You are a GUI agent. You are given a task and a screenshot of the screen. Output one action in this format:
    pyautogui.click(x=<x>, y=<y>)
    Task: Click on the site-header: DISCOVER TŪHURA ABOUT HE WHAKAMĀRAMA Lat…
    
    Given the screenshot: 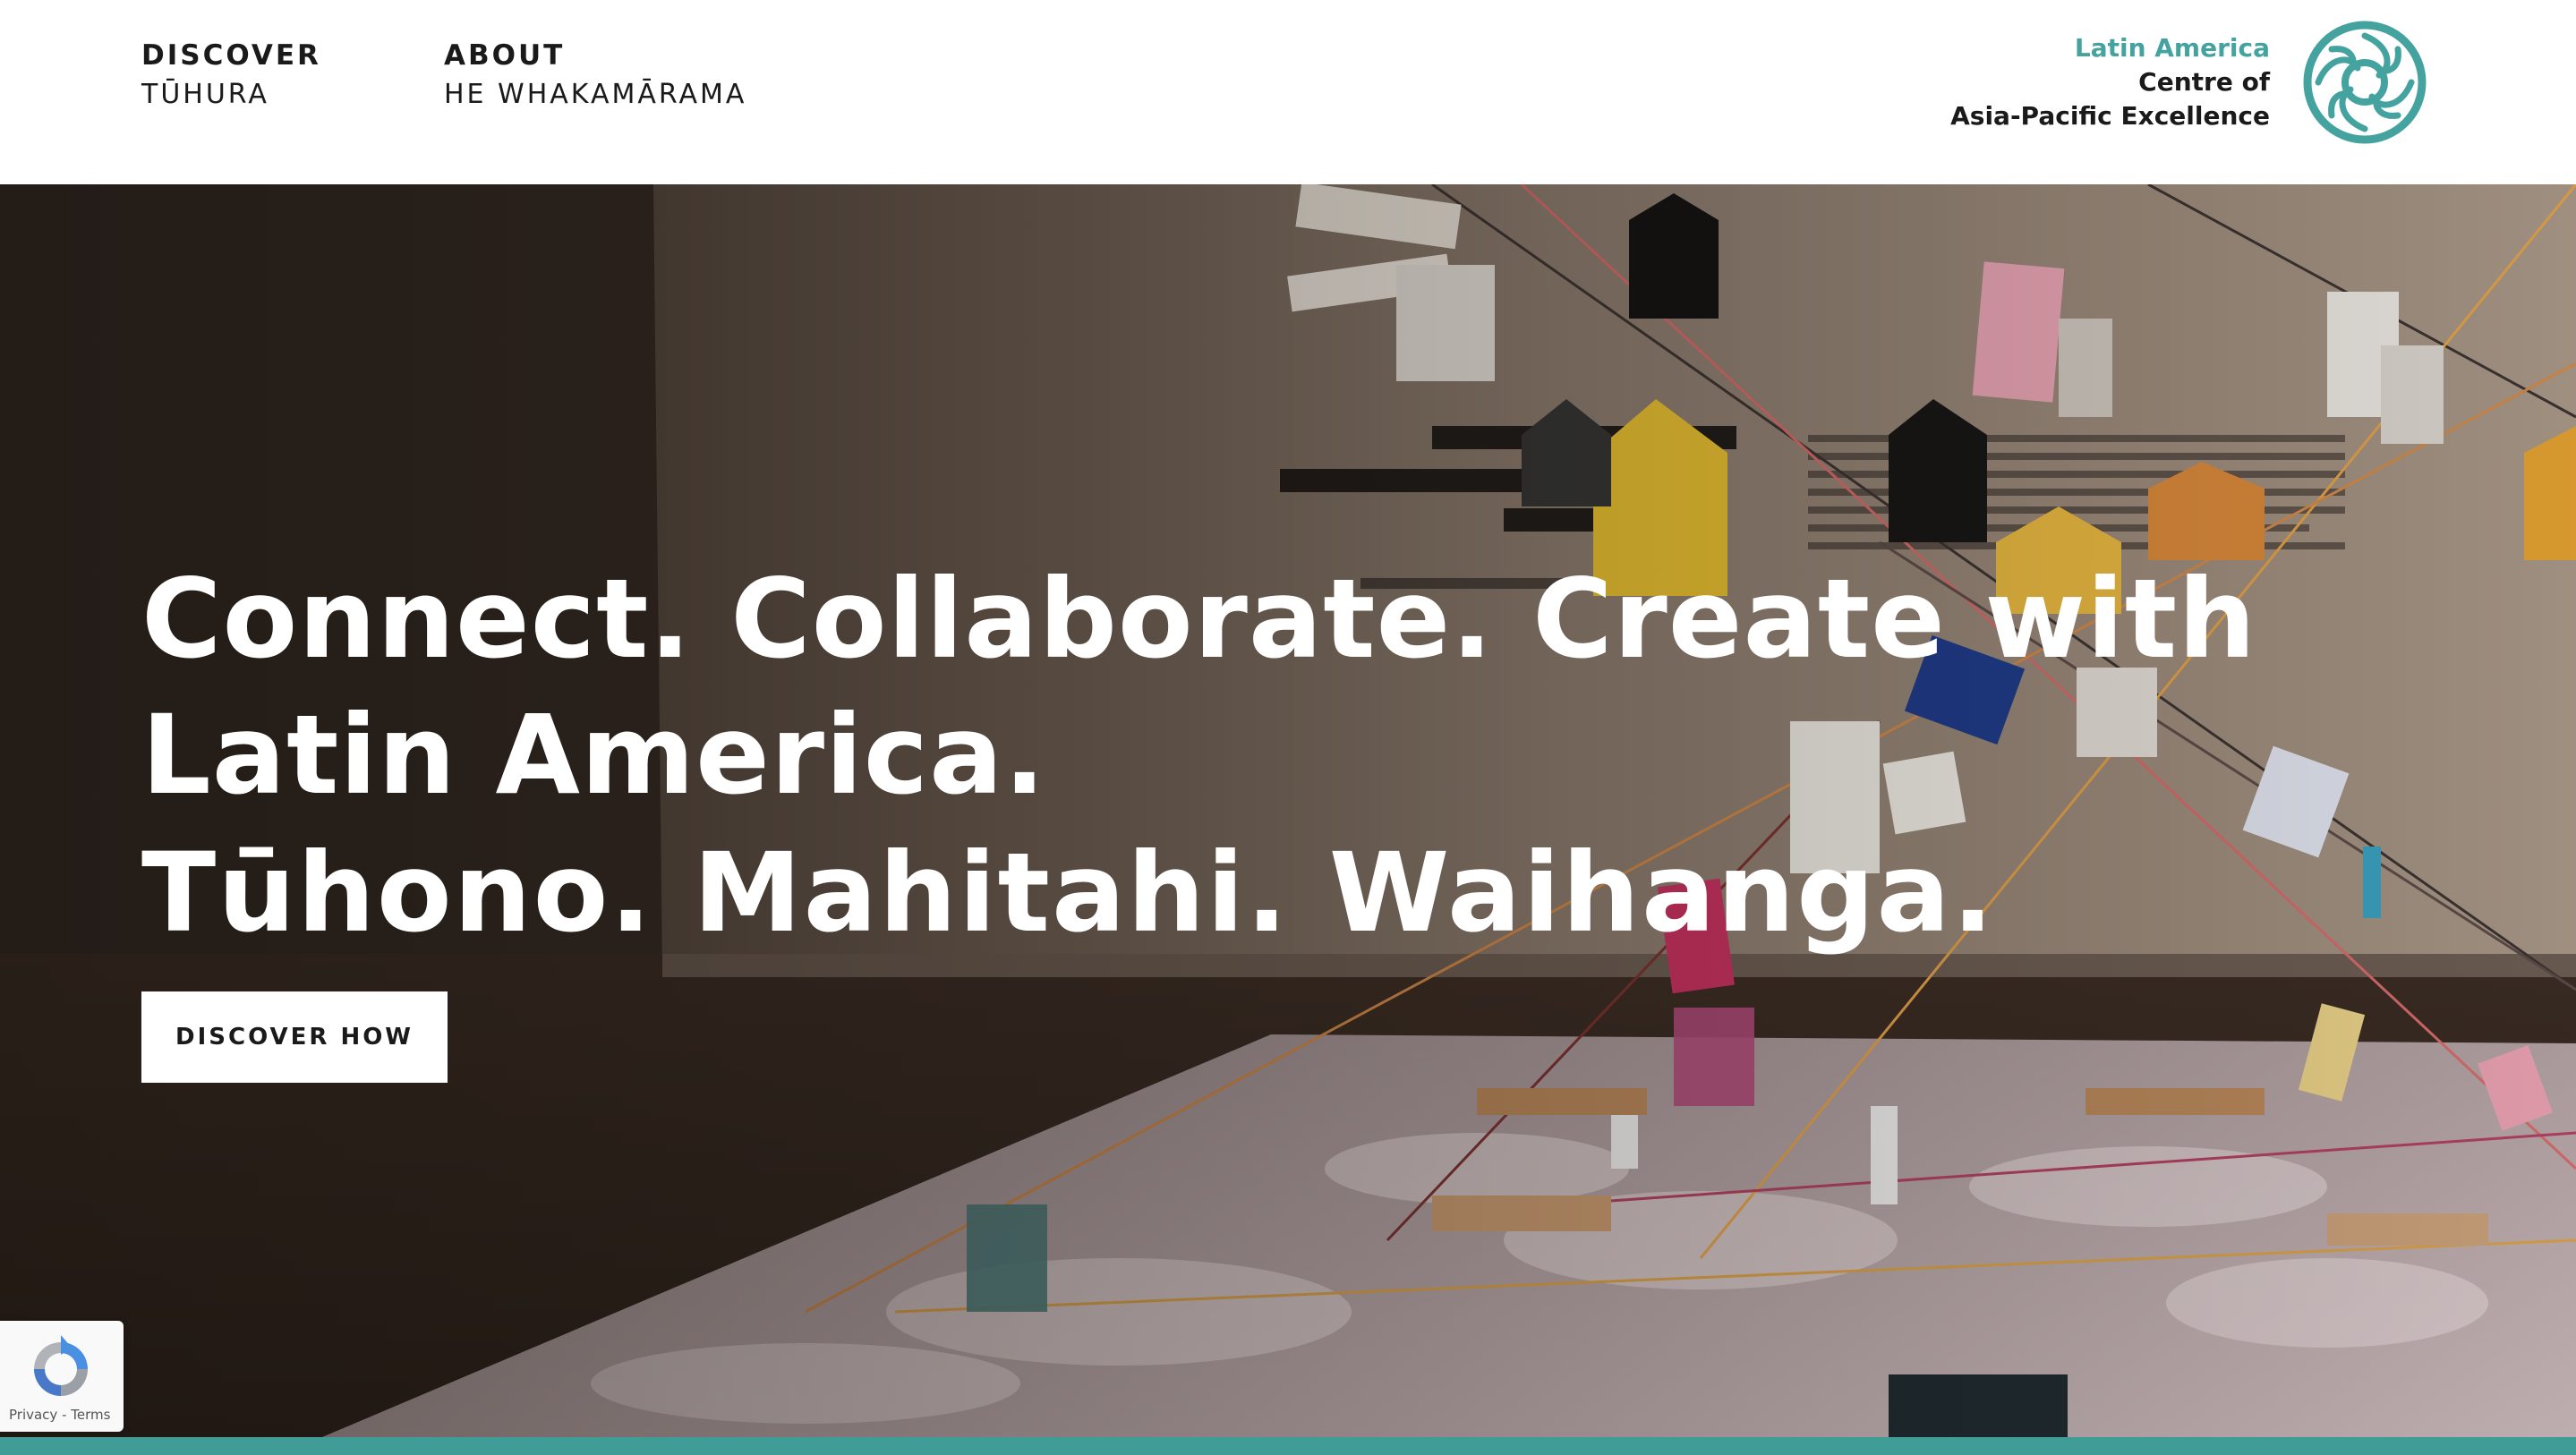 What is the action you would take?
    pyautogui.click(x=1288, y=92)
    